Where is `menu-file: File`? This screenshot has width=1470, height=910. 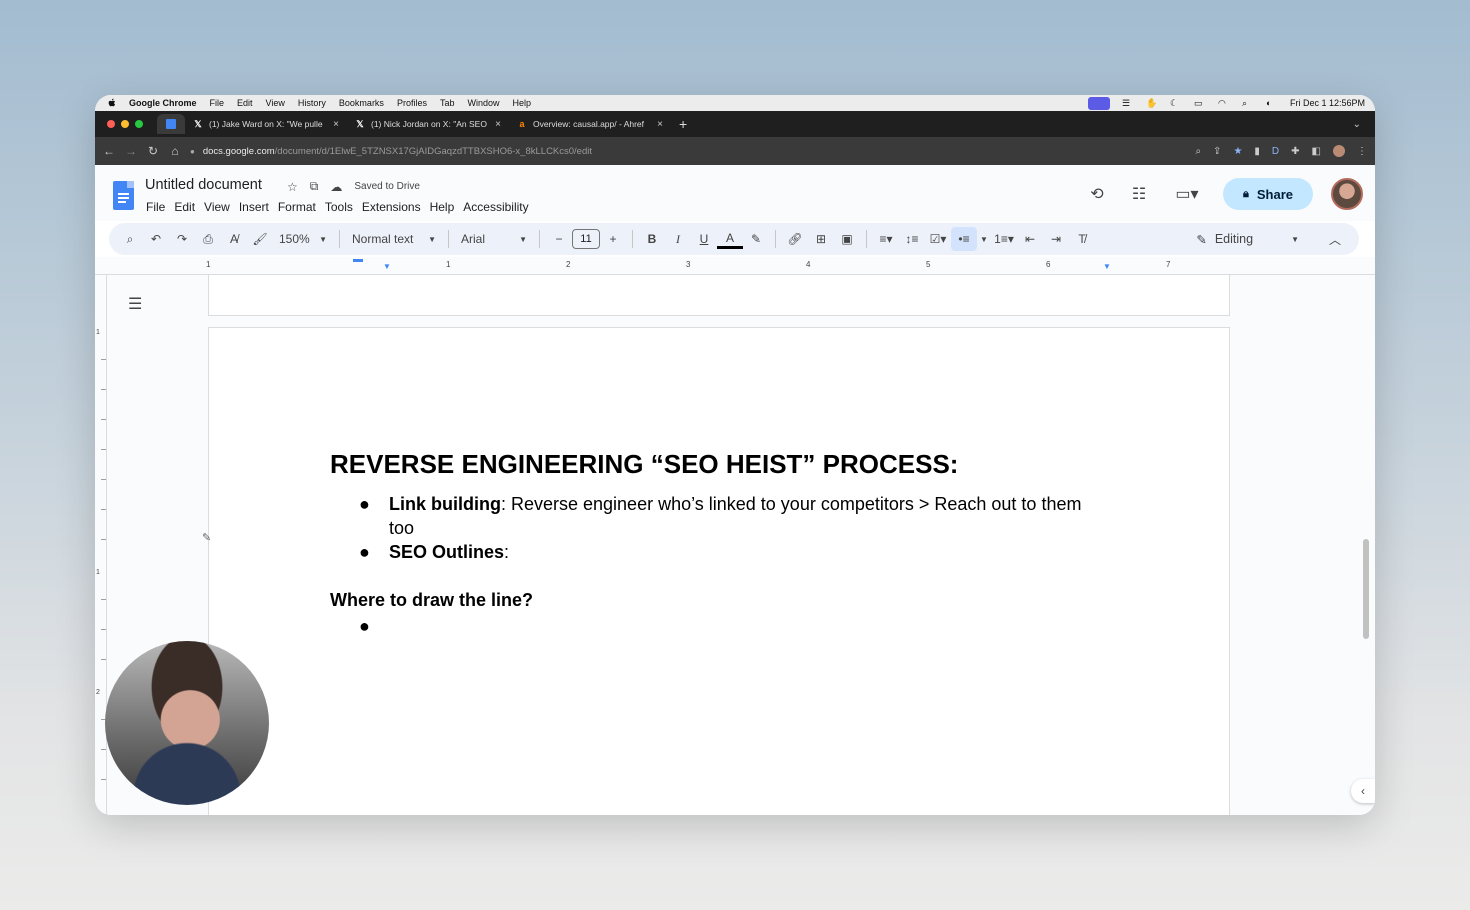
menu-file: File is located at coordinates (217, 103).